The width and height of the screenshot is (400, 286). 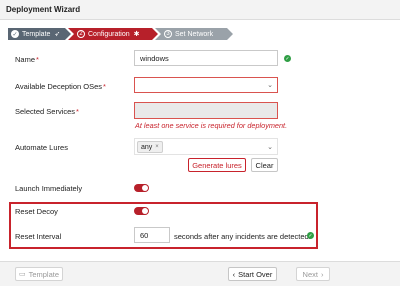 What do you see at coordinates (41, 147) in the screenshot?
I see `lures-label: Automate Lures` at bounding box center [41, 147].